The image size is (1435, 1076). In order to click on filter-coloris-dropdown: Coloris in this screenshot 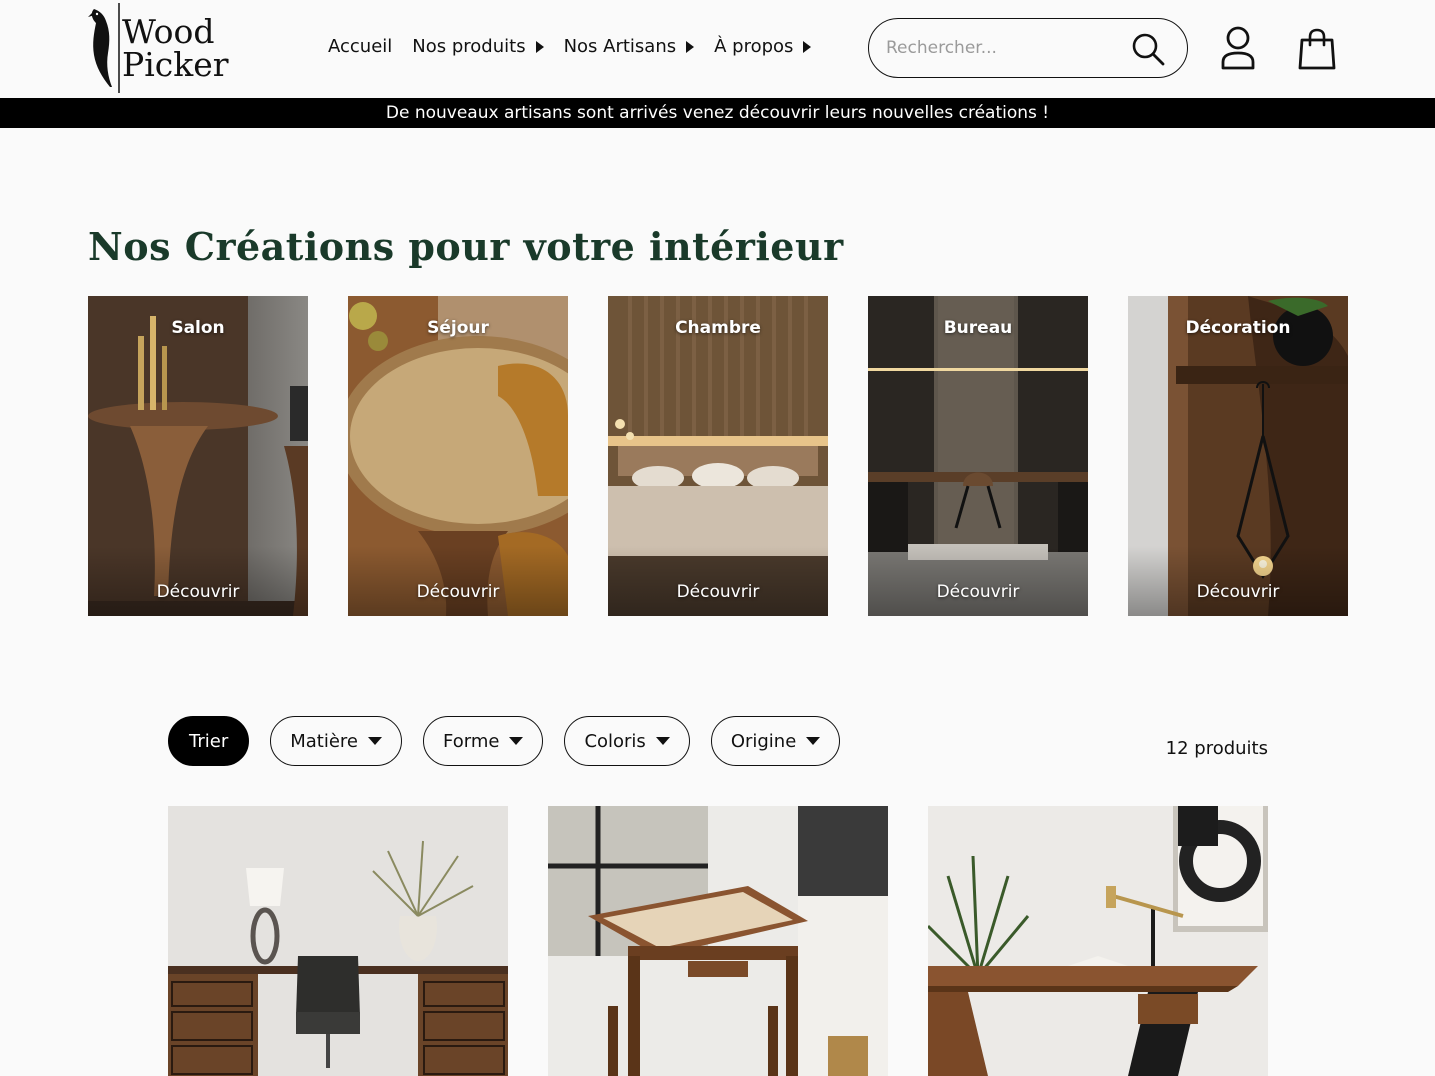, I will do `click(627, 741)`.